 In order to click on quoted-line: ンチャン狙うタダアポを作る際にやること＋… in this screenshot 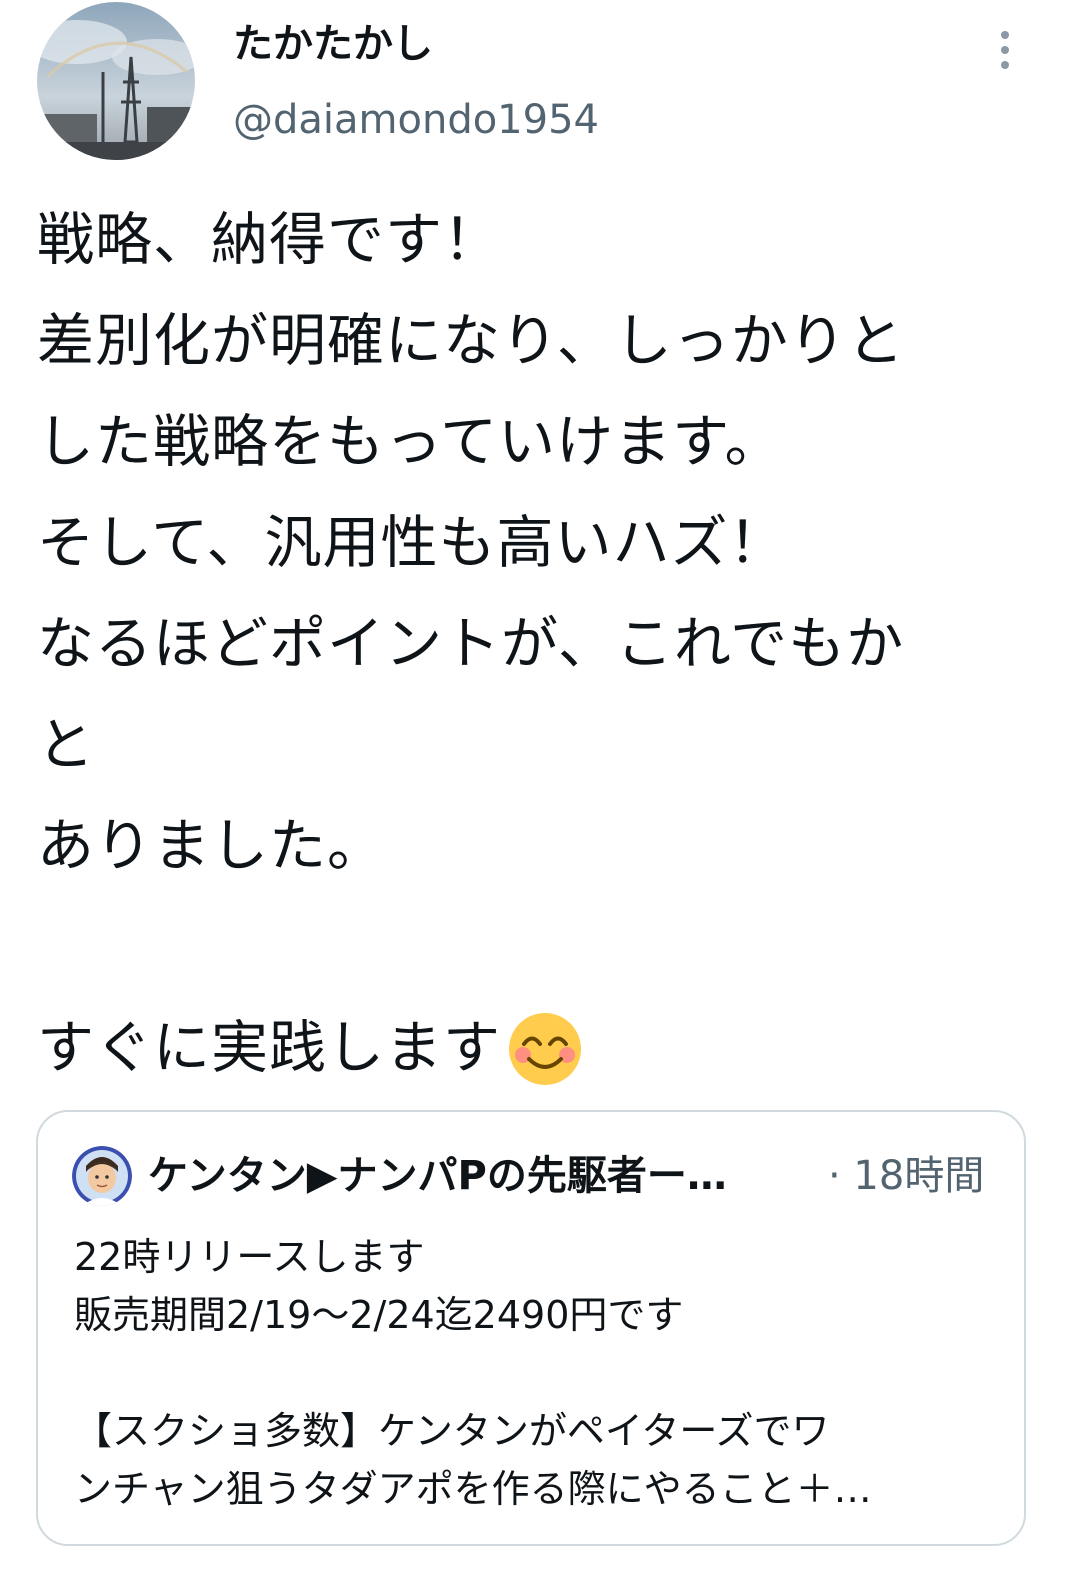, I will do `click(473, 1489)`.